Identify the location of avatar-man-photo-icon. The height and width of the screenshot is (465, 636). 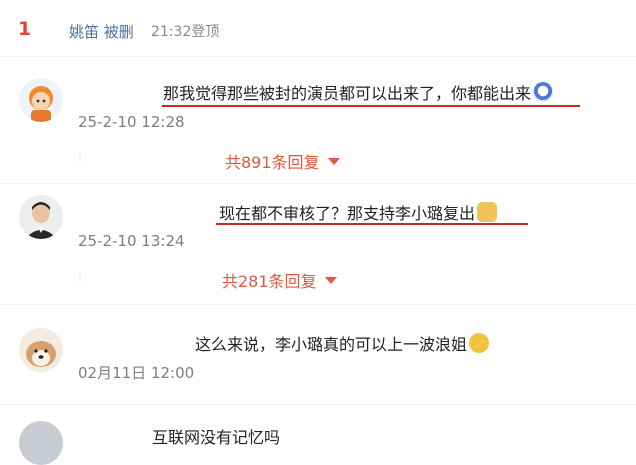
(41, 217).